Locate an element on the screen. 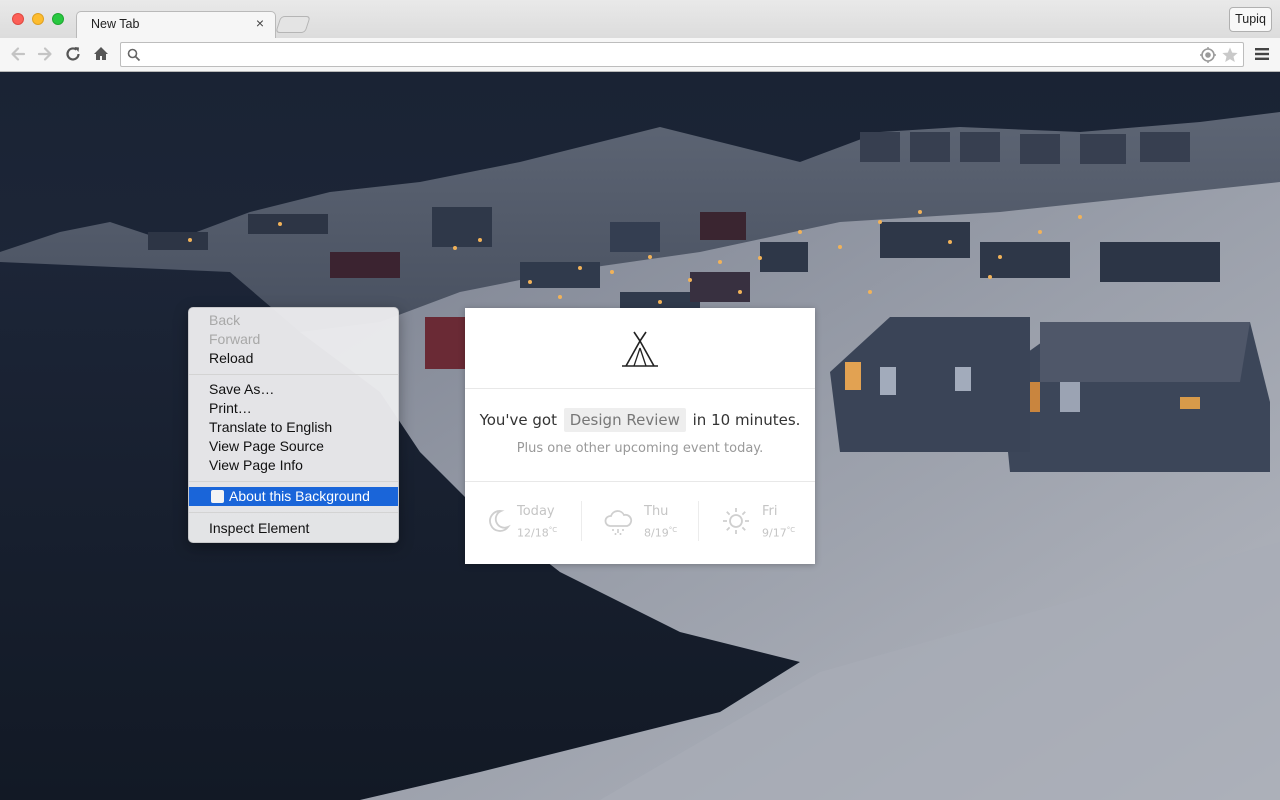 The width and height of the screenshot is (1280, 800). context-menu-about-background-label: About this Background is located at coordinates (299, 496).